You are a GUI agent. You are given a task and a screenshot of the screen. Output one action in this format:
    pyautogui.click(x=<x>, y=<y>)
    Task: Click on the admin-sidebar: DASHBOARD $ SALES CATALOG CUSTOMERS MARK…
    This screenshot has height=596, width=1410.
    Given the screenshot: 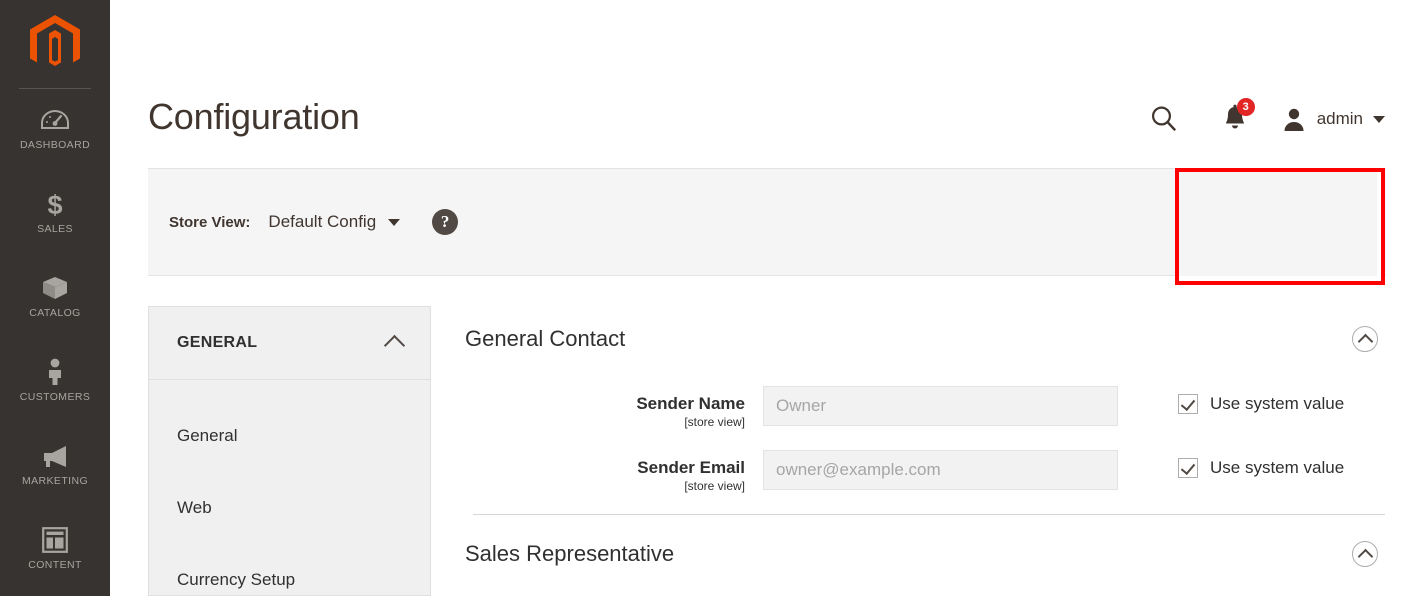 What is the action you would take?
    pyautogui.click(x=55, y=298)
    